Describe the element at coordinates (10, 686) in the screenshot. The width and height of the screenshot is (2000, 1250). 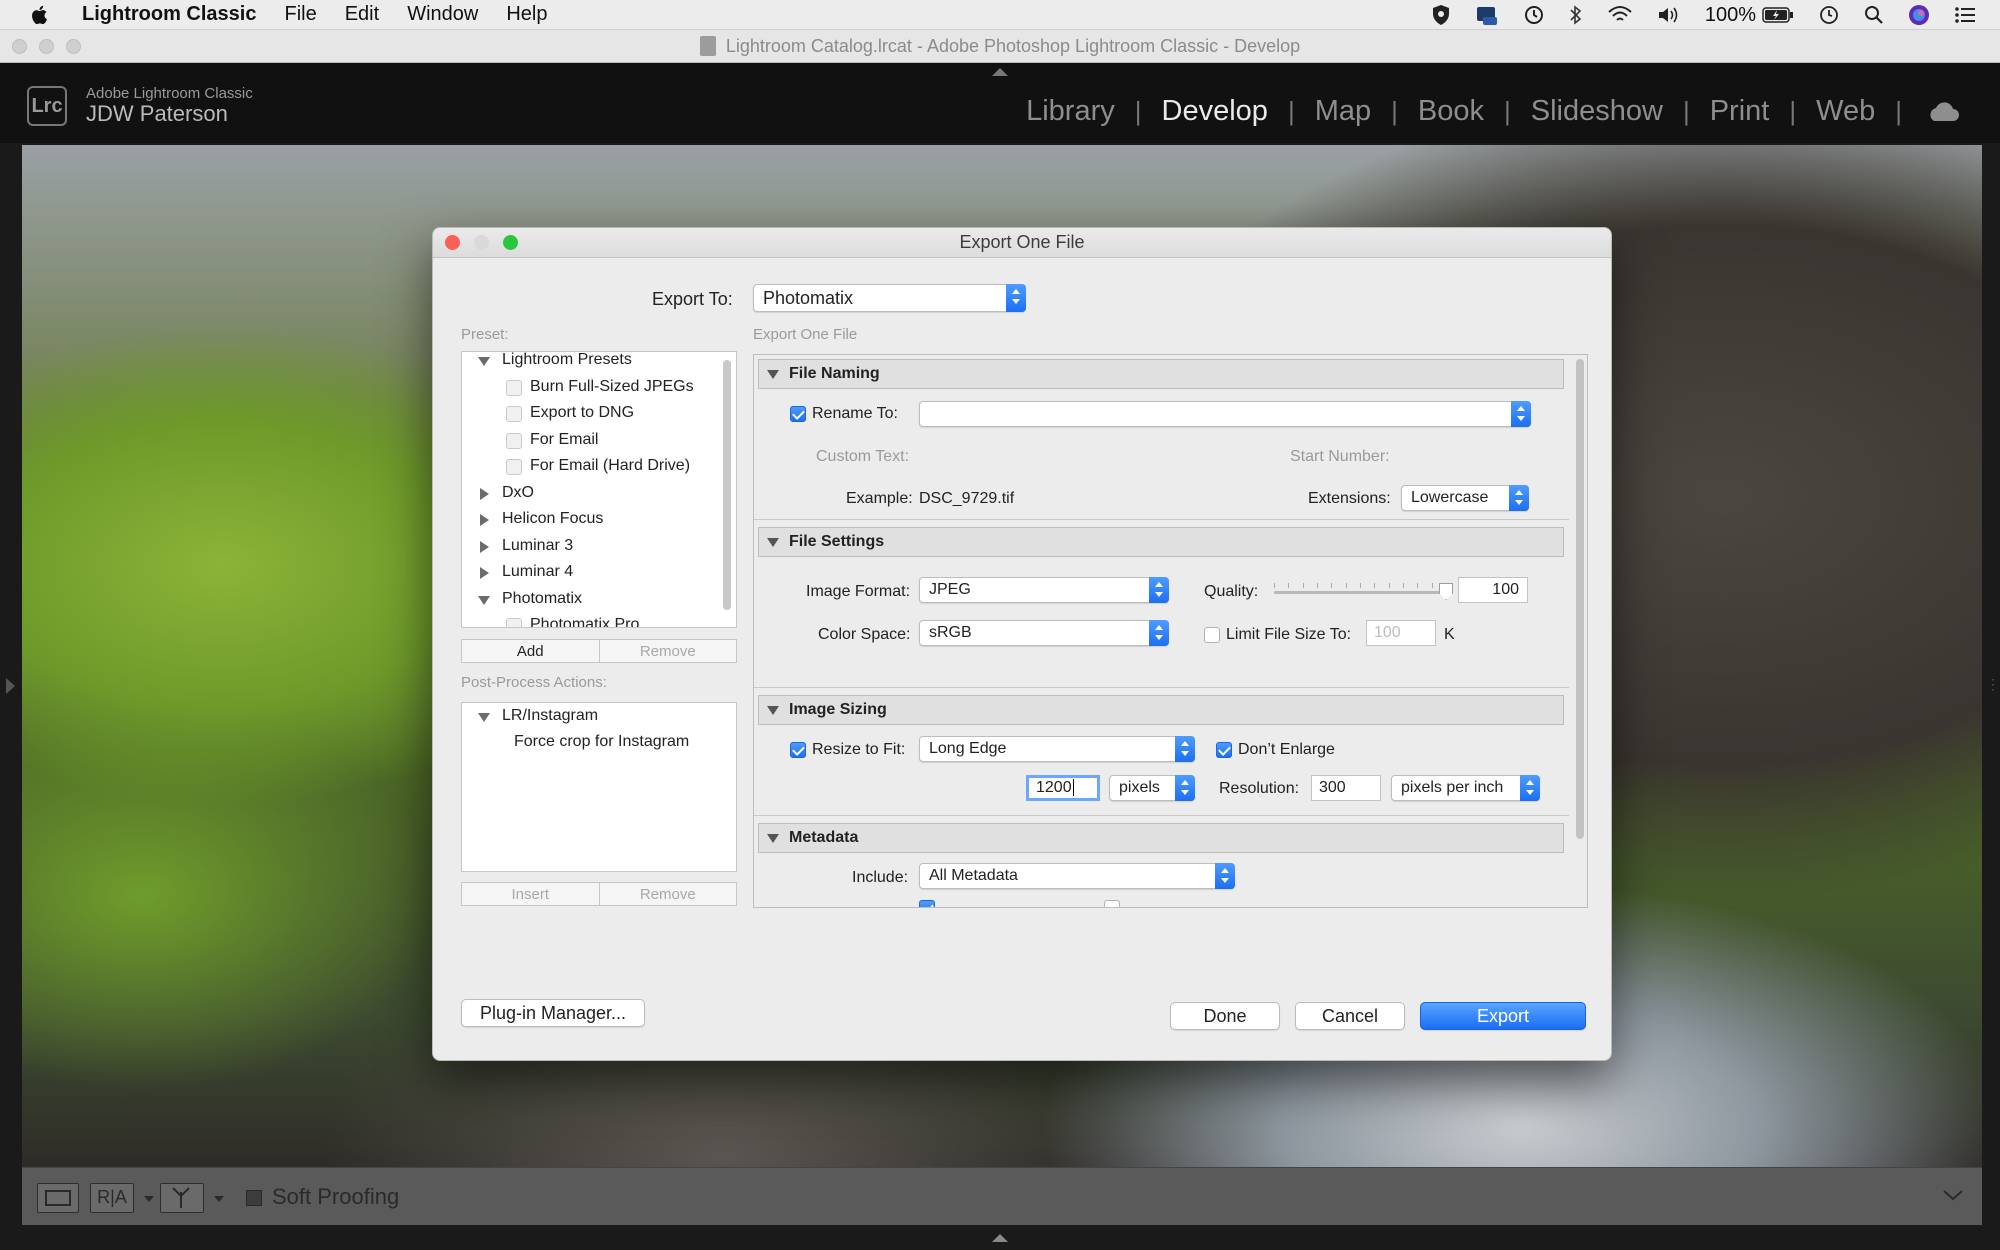
I see `left-panel-toggle-icon` at that location.